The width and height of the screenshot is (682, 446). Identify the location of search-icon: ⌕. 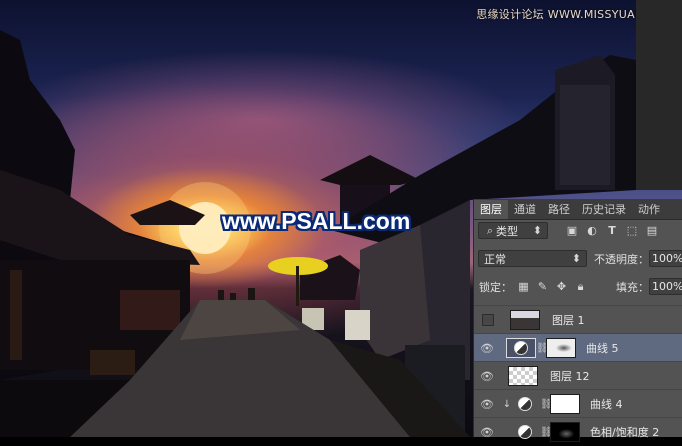
(490, 230).